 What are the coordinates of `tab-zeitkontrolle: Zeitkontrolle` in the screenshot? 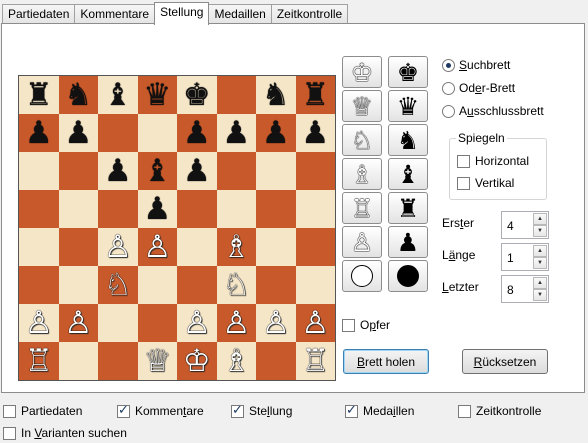 It's located at (309, 14).